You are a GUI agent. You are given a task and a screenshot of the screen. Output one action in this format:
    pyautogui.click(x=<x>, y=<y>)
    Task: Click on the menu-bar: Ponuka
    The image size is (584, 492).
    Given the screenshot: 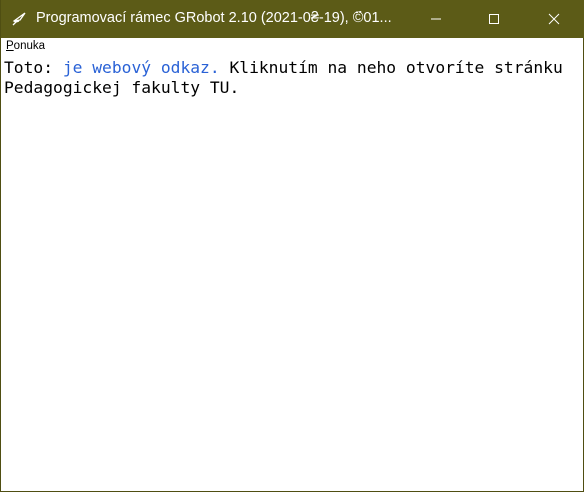 What is the action you would take?
    pyautogui.click(x=292, y=47)
    